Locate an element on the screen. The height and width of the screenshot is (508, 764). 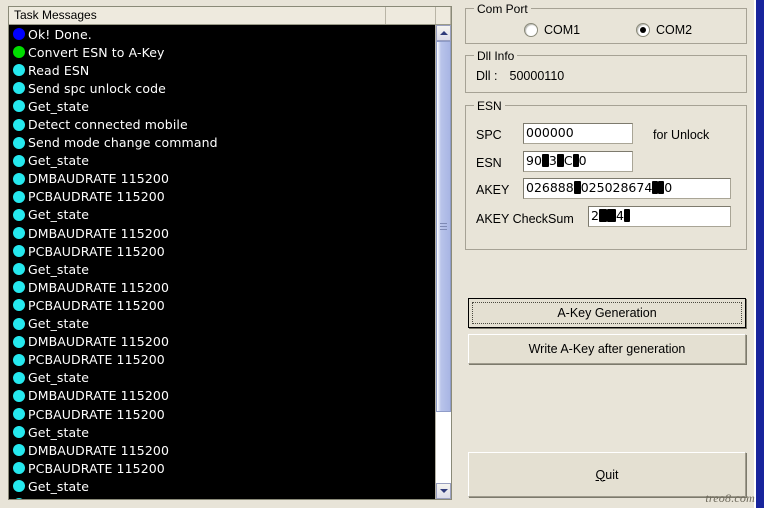
task-list-scrollbar is located at coordinates (443, 262).